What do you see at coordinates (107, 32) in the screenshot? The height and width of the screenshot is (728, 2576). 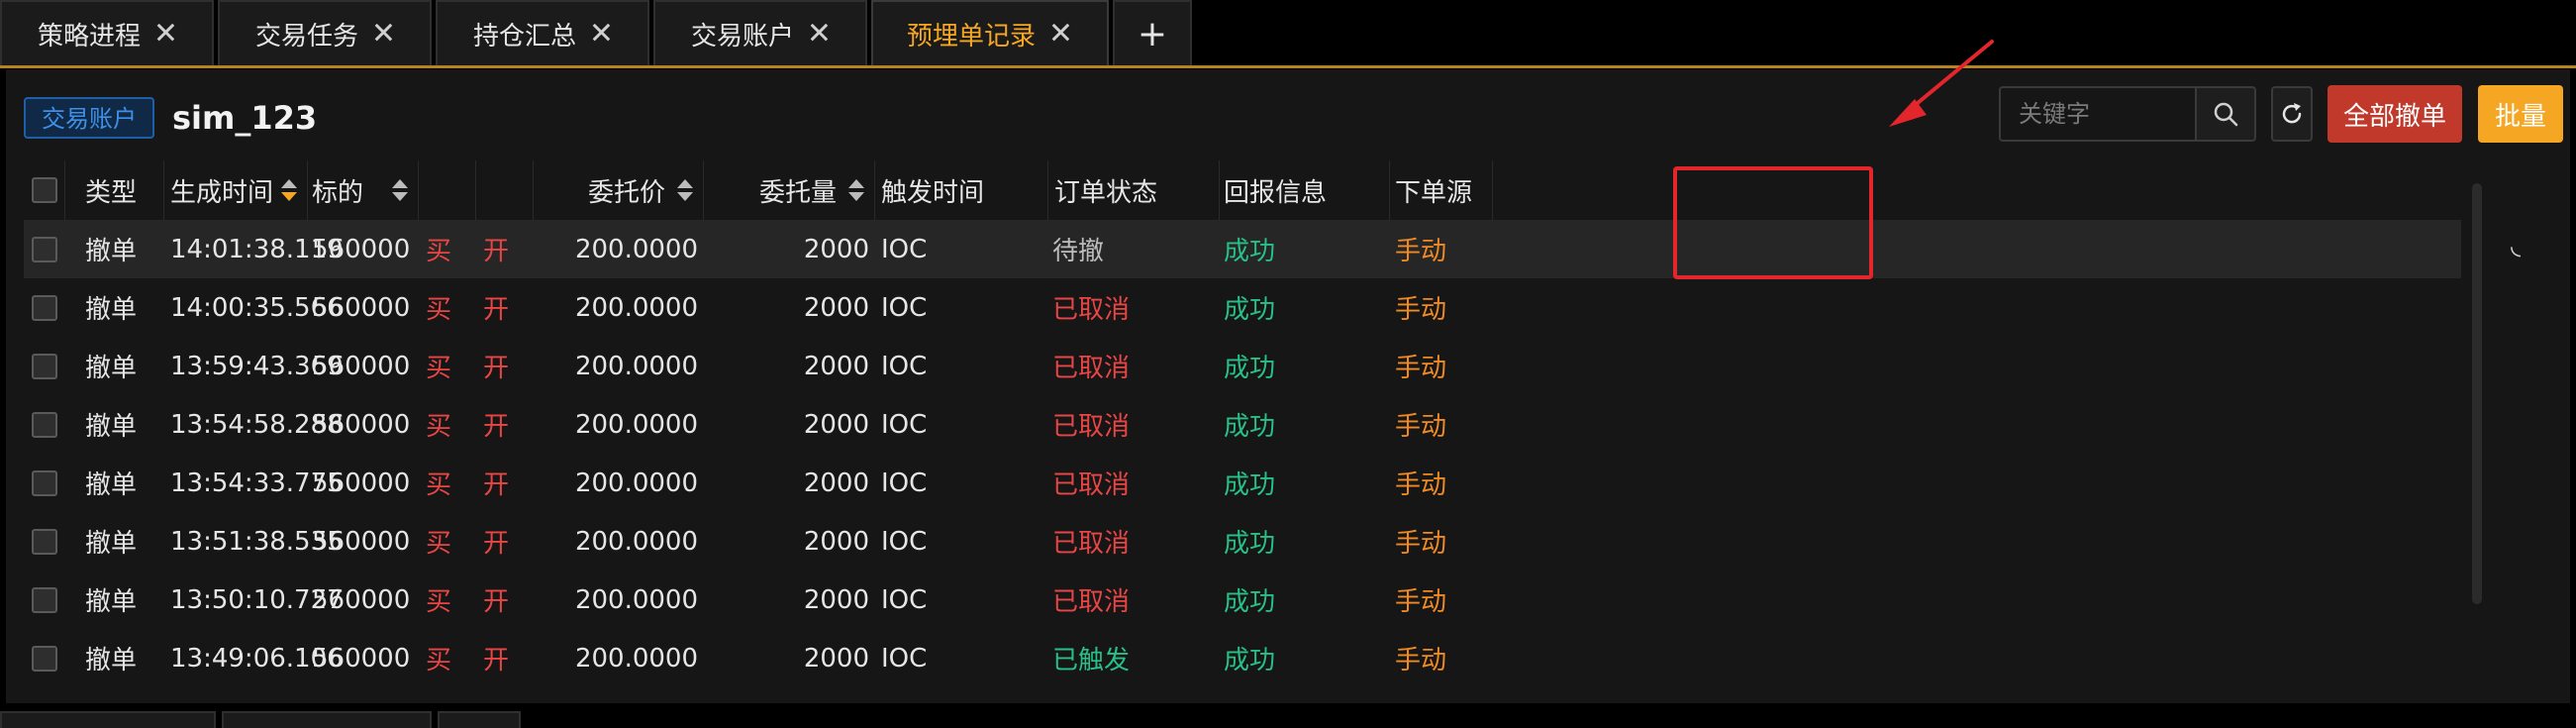 I see `tab-strategy-process: 策略进程 ✕` at bounding box center [107, 32].